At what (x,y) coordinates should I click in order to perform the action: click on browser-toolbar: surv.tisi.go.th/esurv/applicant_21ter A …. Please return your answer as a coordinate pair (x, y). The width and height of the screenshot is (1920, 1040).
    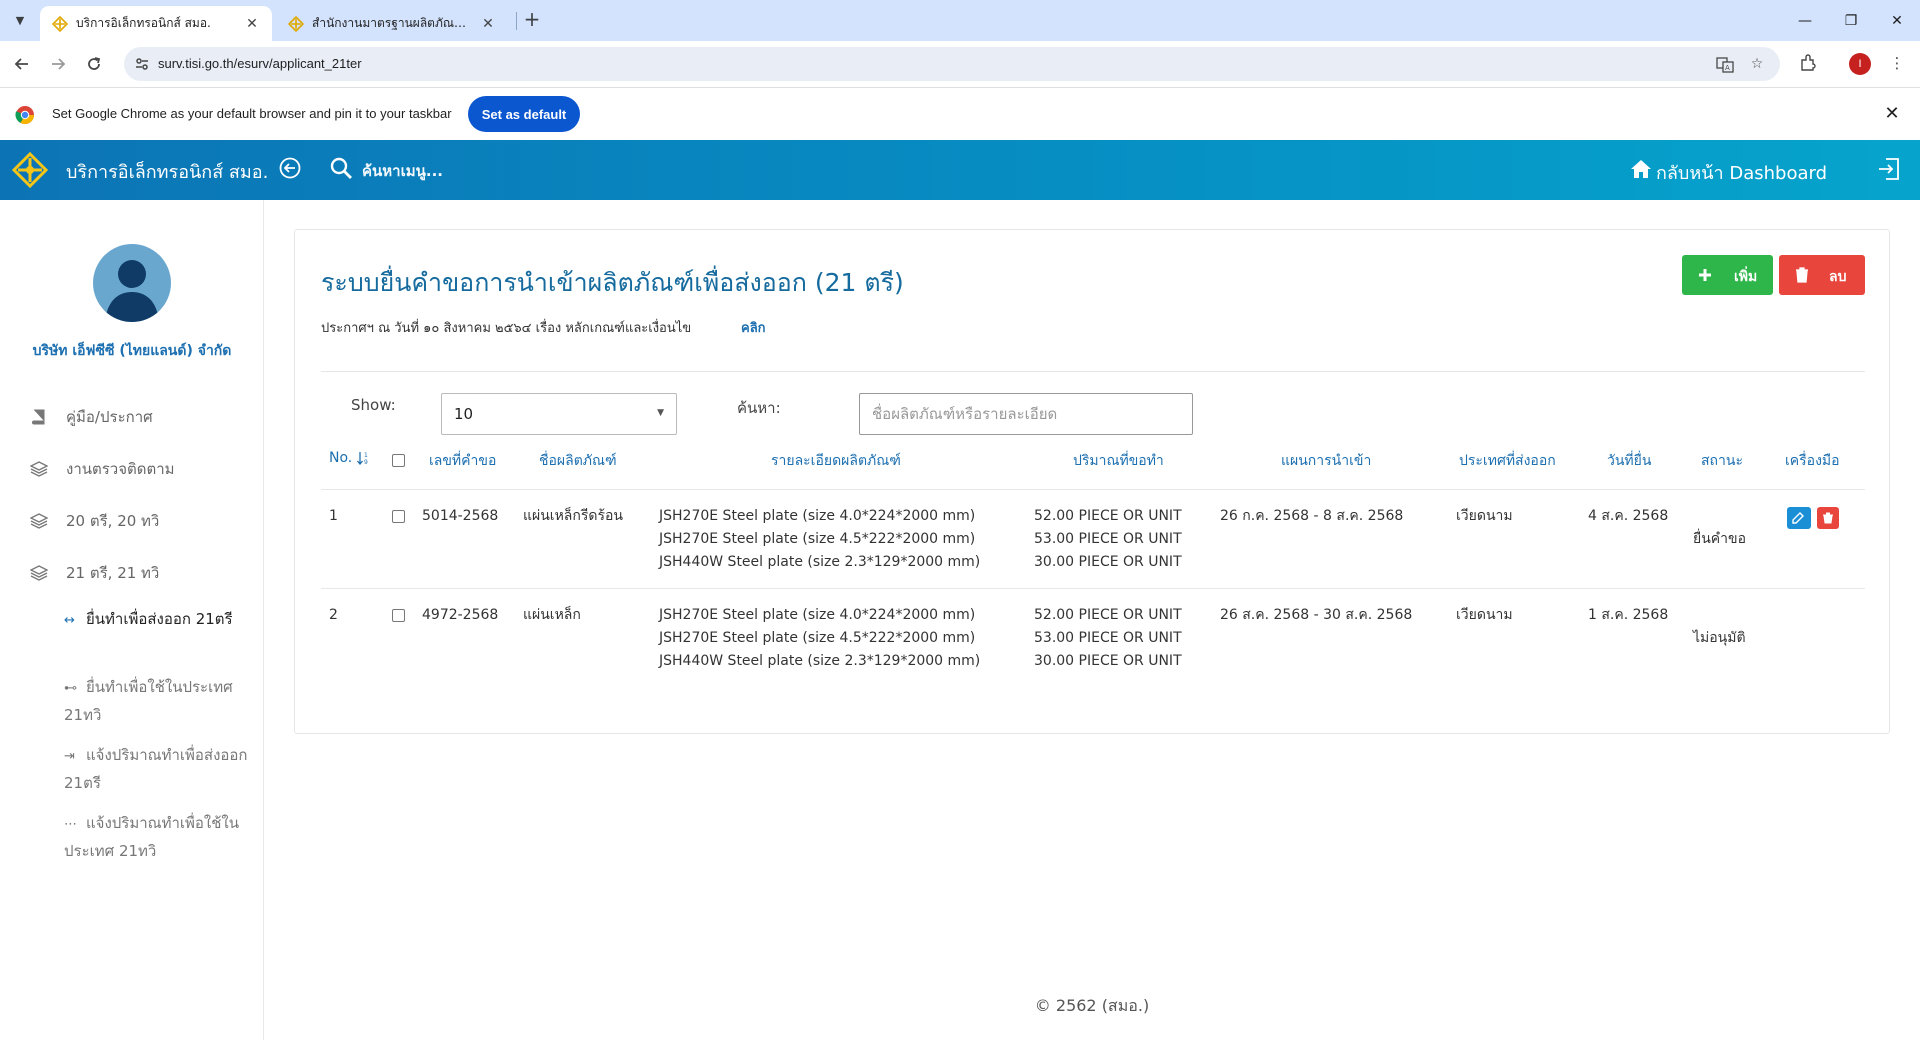
    Looking at the image, I should click on (960, 64).